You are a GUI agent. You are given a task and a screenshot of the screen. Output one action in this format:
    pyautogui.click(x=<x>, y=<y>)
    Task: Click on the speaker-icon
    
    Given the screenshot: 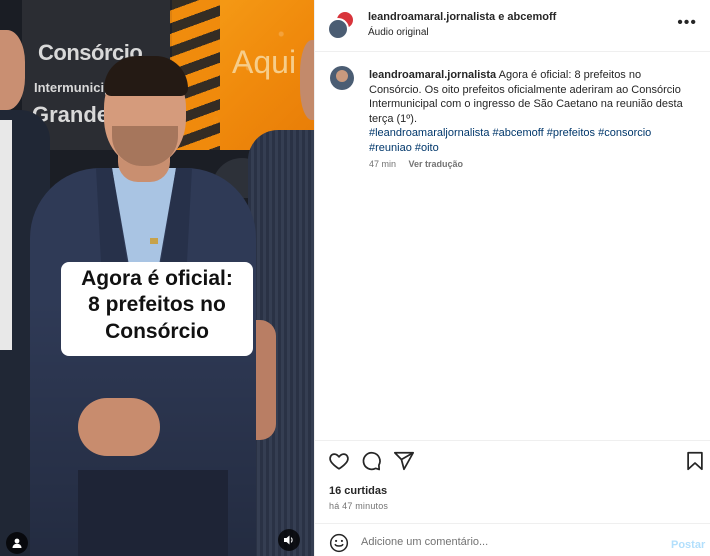 What is the action you would take?
    pyautogui.click(x=289, y=540)
    